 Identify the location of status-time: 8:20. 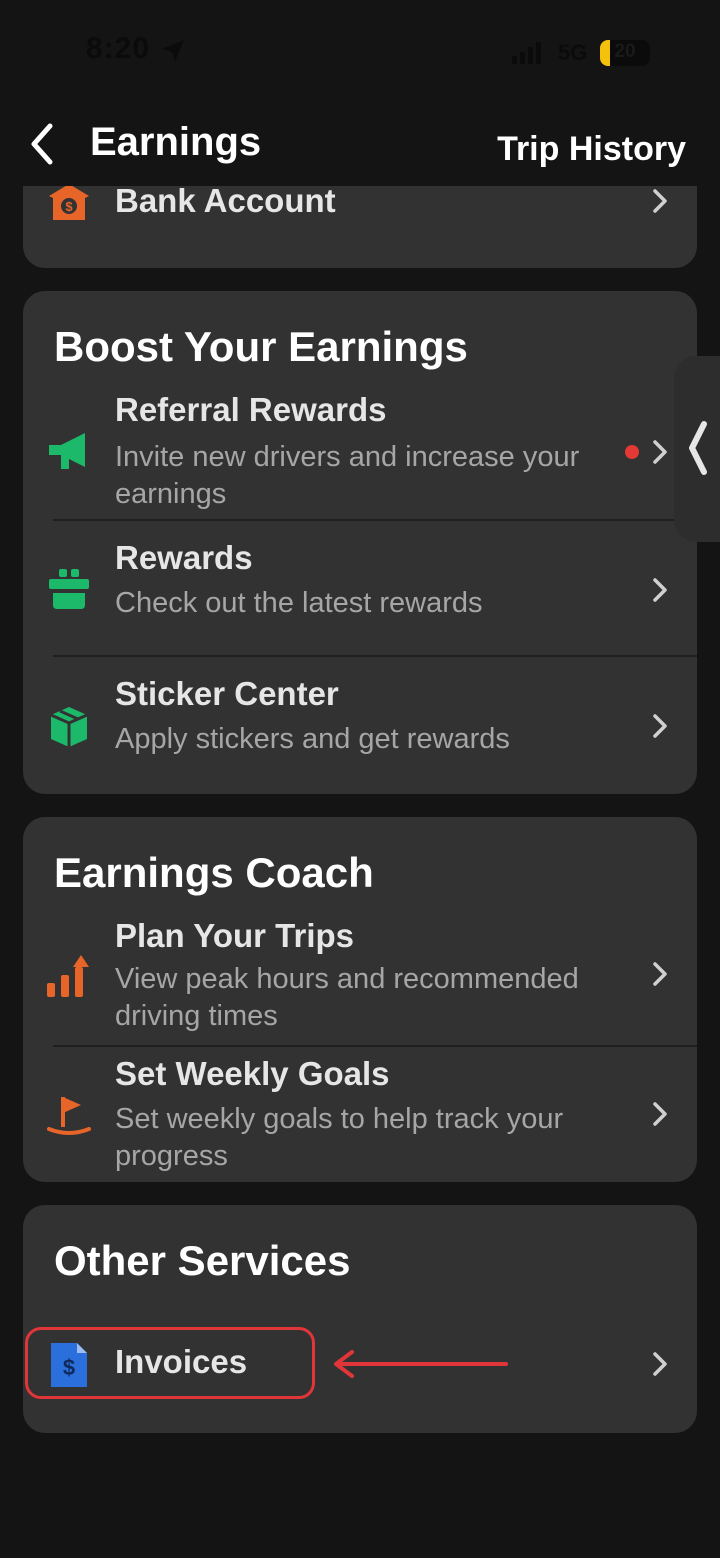
(118, 48).